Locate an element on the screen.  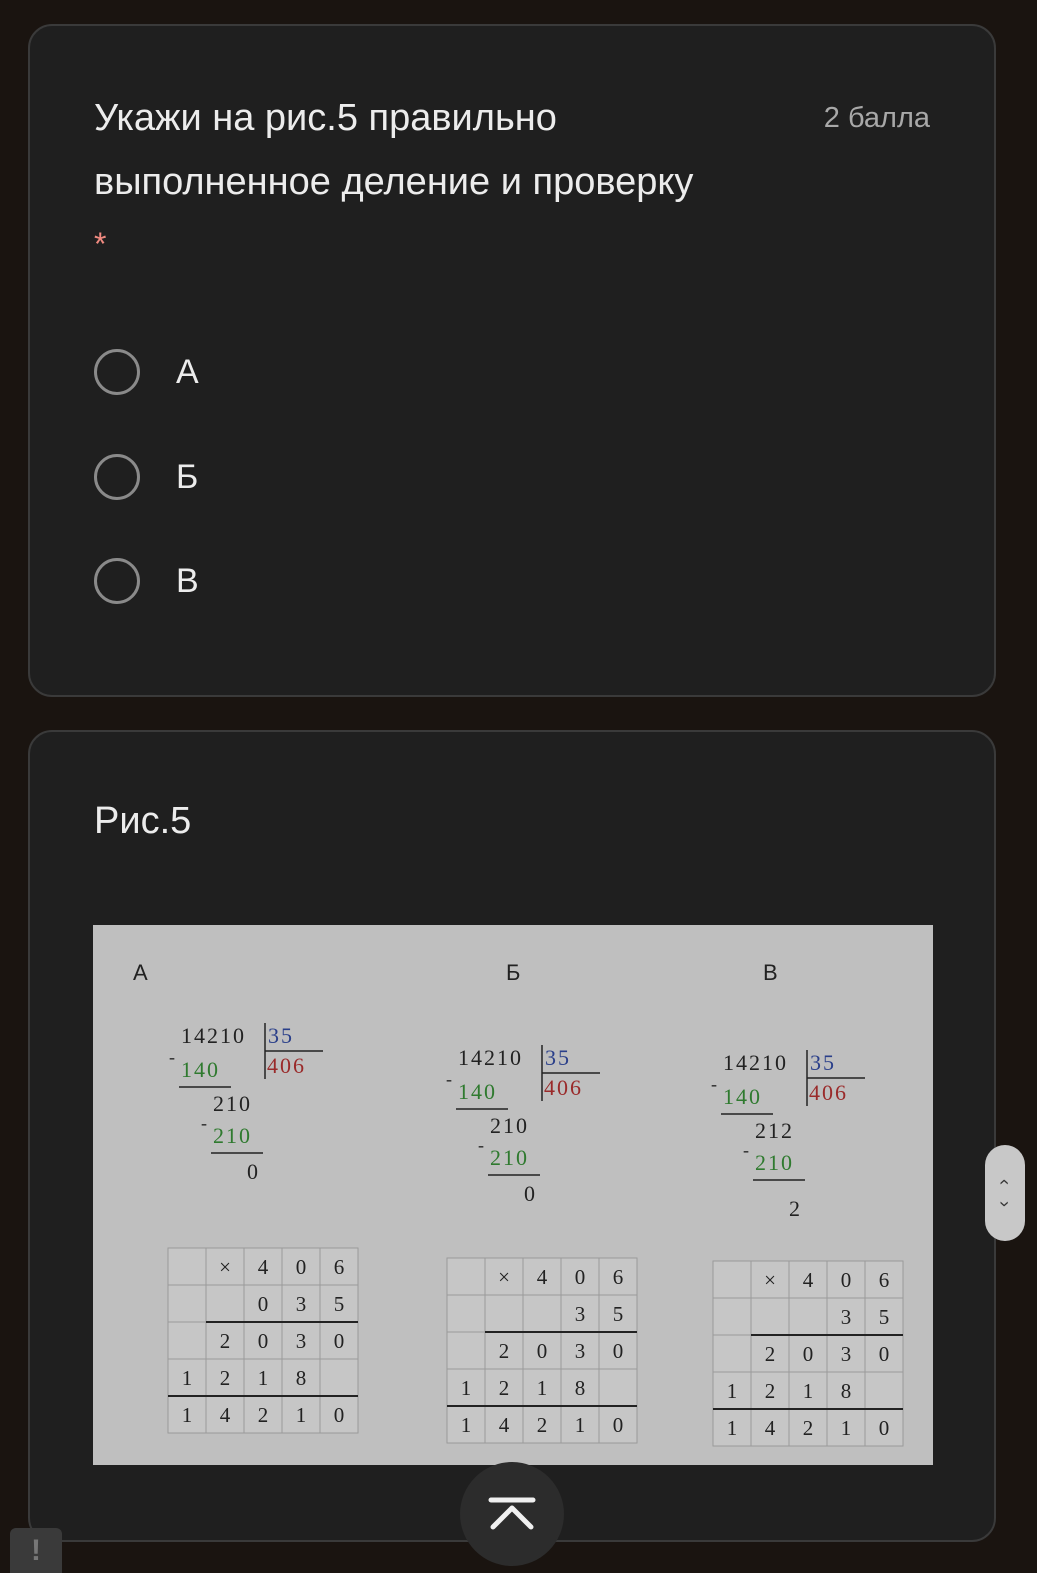
scroll-to-top-button is located at coordinates (512, 1514).